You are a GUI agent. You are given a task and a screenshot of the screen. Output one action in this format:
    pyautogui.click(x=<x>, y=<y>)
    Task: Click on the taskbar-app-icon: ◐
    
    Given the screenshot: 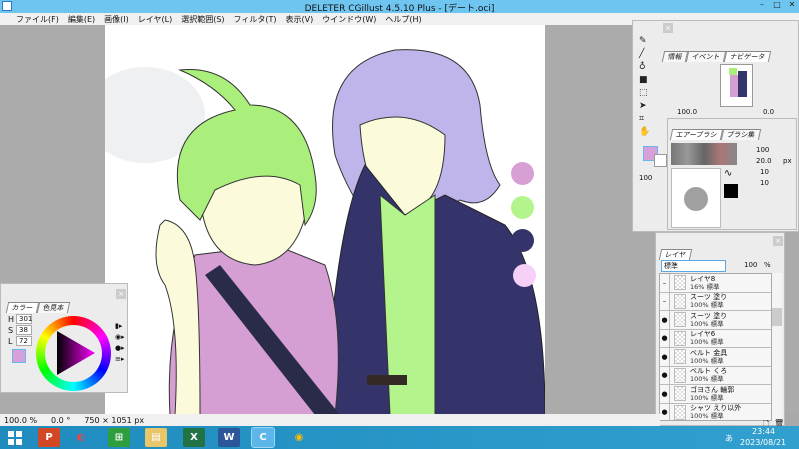 What is the action you would take?
    pyautogui.click(x=81, y=437)
    